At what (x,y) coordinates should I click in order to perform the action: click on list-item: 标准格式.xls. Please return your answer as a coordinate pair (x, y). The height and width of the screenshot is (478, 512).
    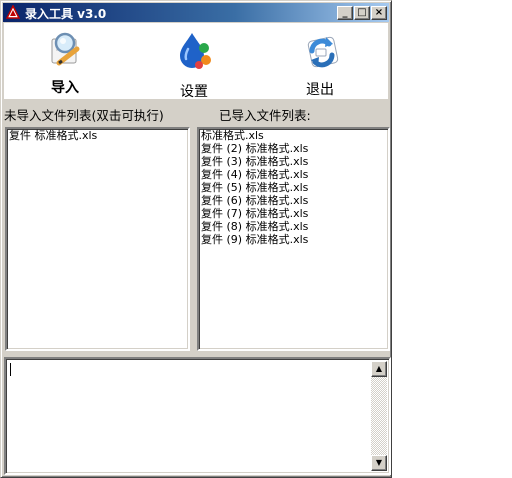
    Looking at the image, I should click on (293, 135).